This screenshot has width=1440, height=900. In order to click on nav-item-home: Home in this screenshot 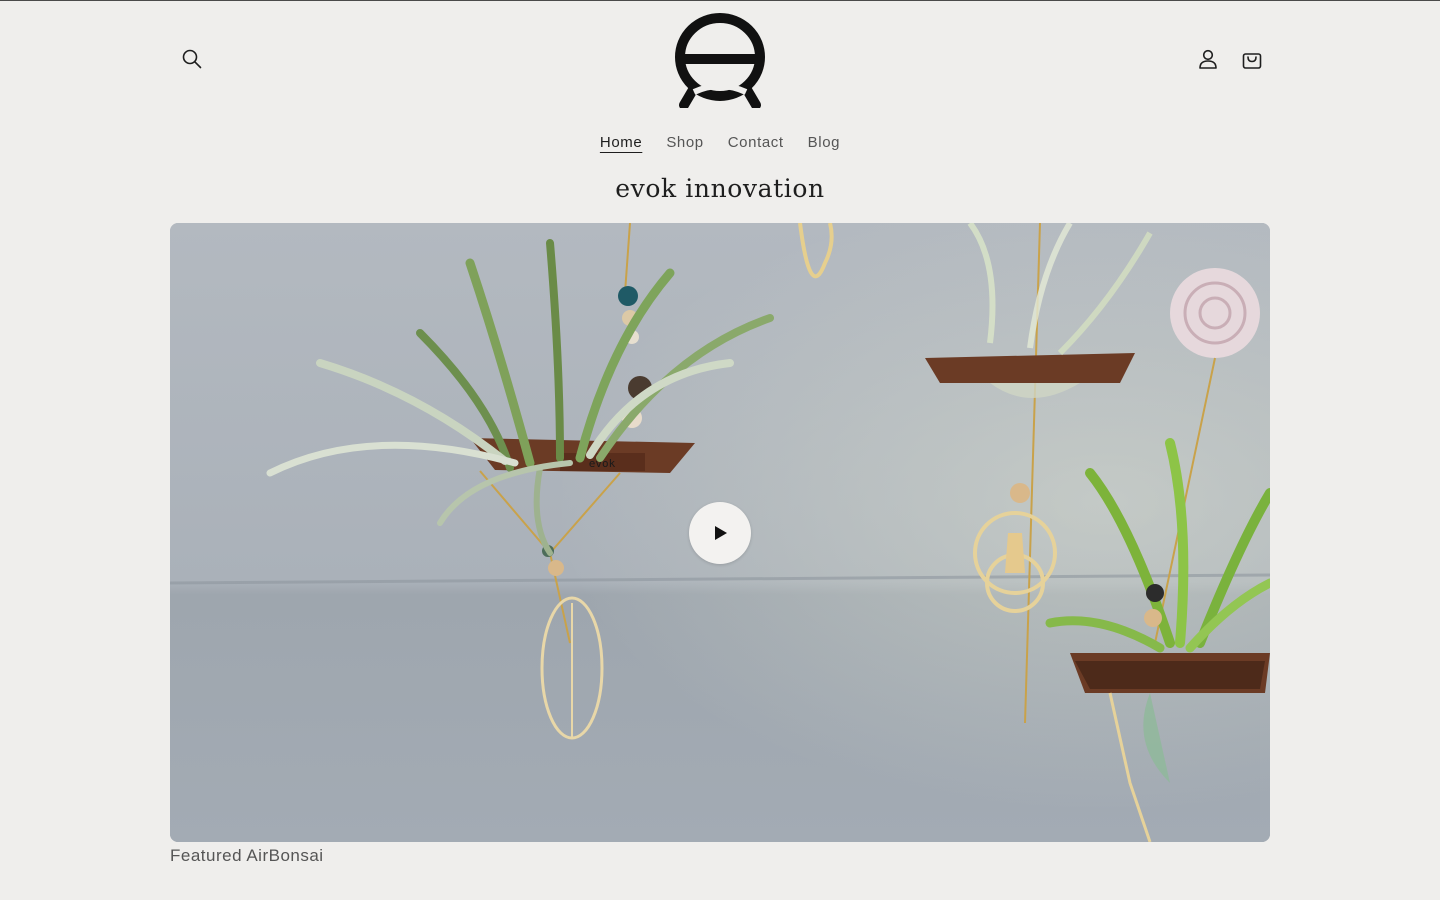, I will do `click(621, 144)`.